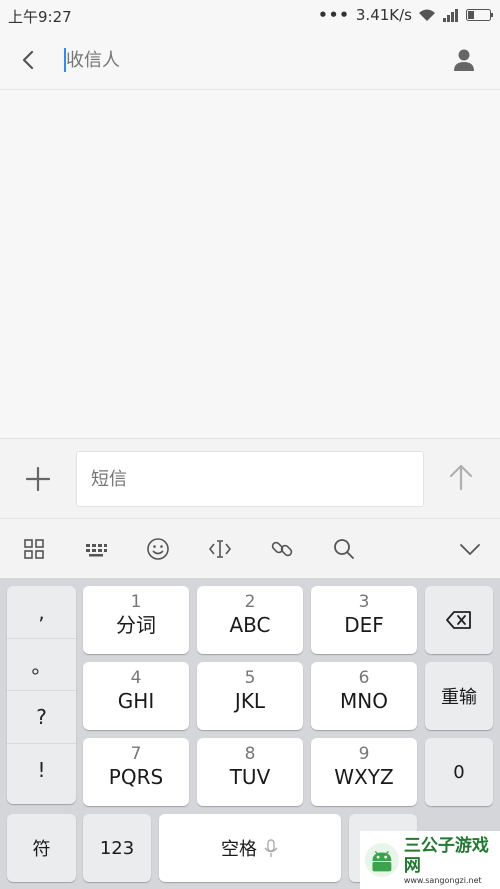 This screenshot has width=500, height=889. I want to click on key-label: TUV, so click(250, 777).